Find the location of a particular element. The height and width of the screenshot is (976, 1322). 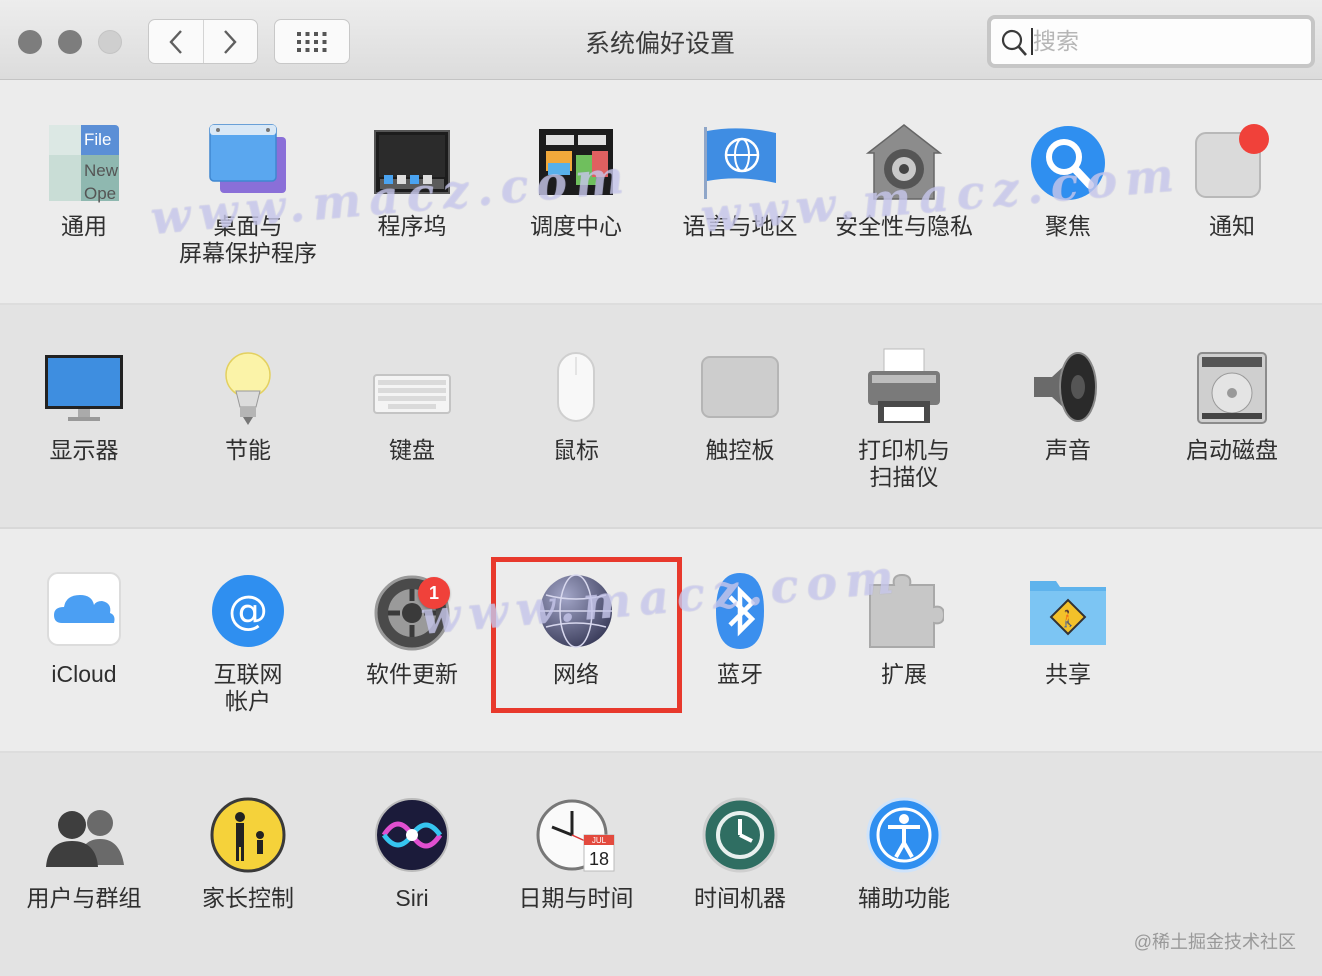

at-sign-icon: @ is located at coordinates (248, 611).